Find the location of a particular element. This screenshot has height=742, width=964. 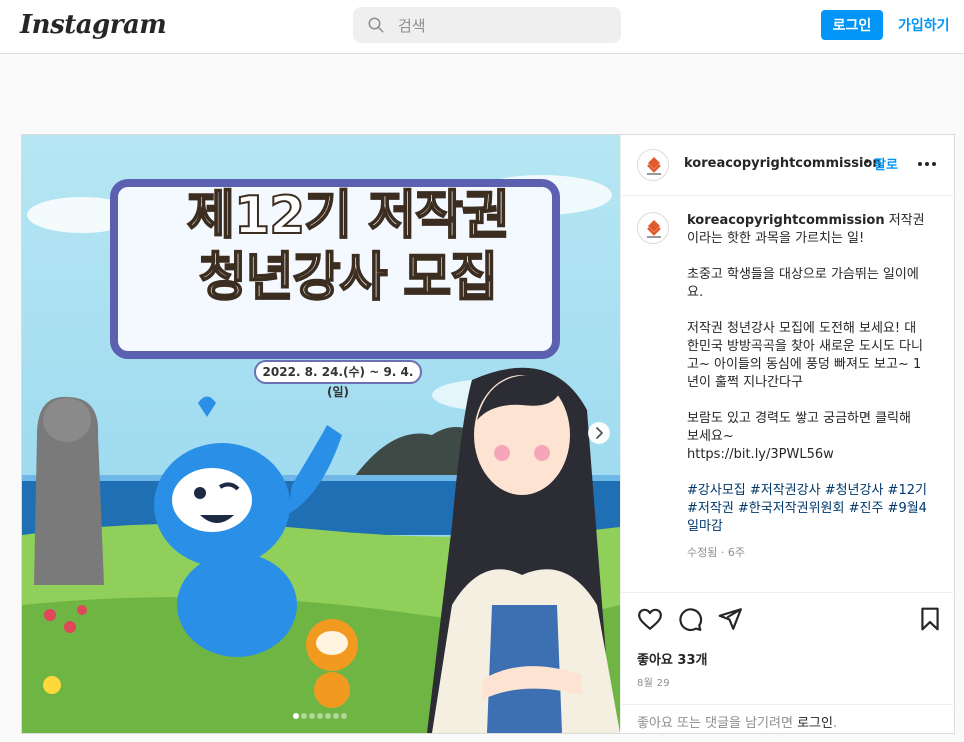

share-icon is located at coordinates (730, 619).